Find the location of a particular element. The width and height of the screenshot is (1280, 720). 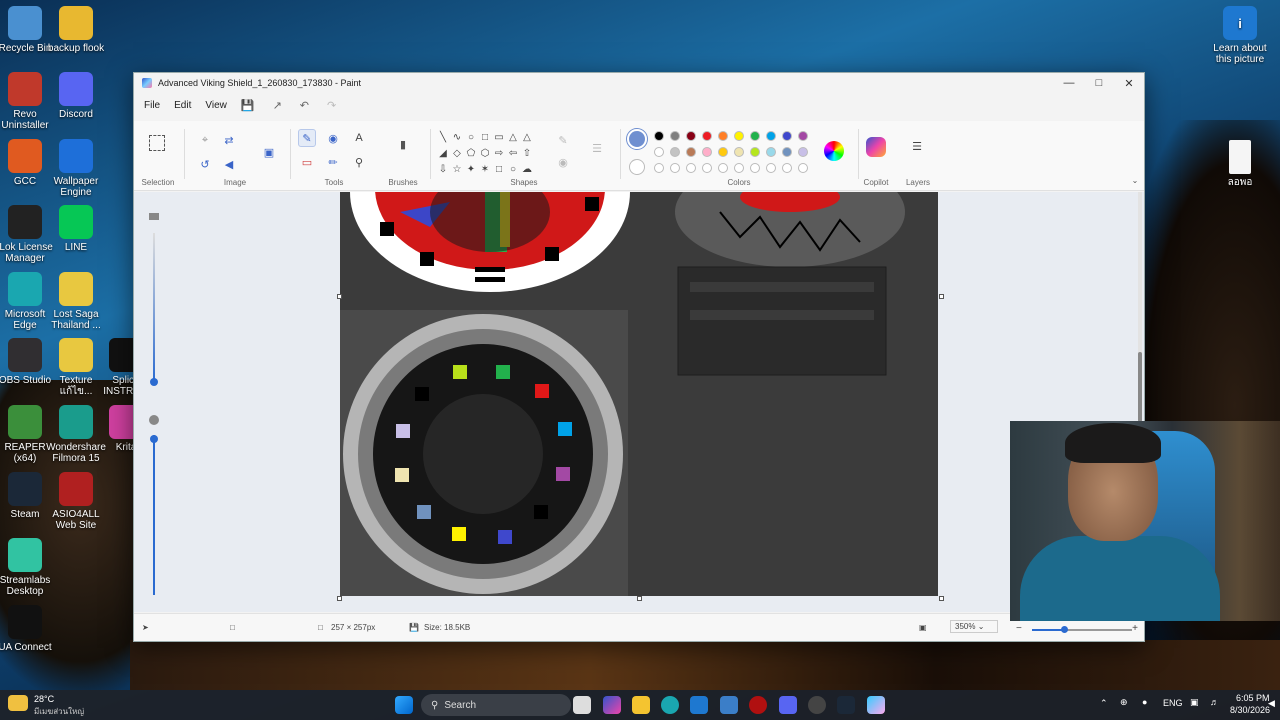

volume-icon: ♬ is located at coordinates (1214, 702).